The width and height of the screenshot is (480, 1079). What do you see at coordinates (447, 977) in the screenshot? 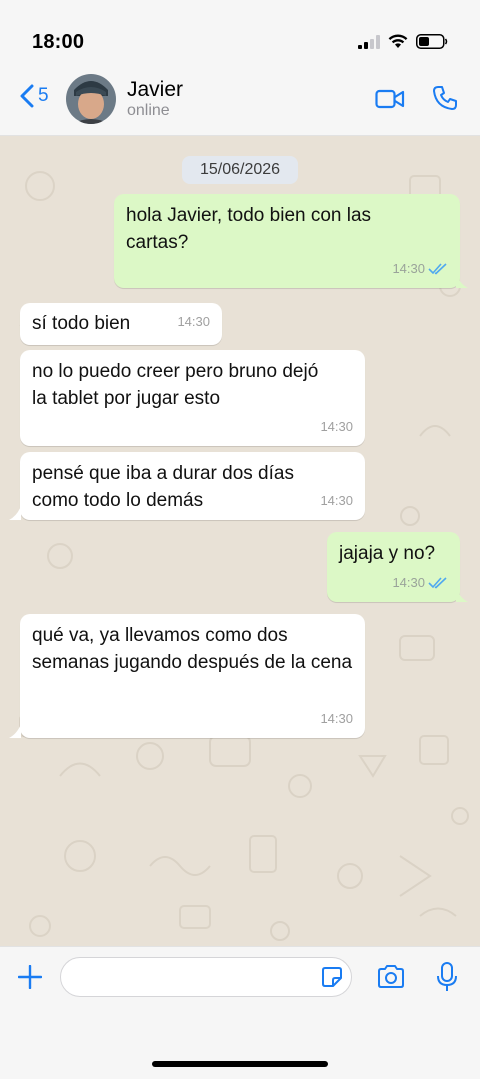
I see `microphone-icon` at bounding box center [447, 977].